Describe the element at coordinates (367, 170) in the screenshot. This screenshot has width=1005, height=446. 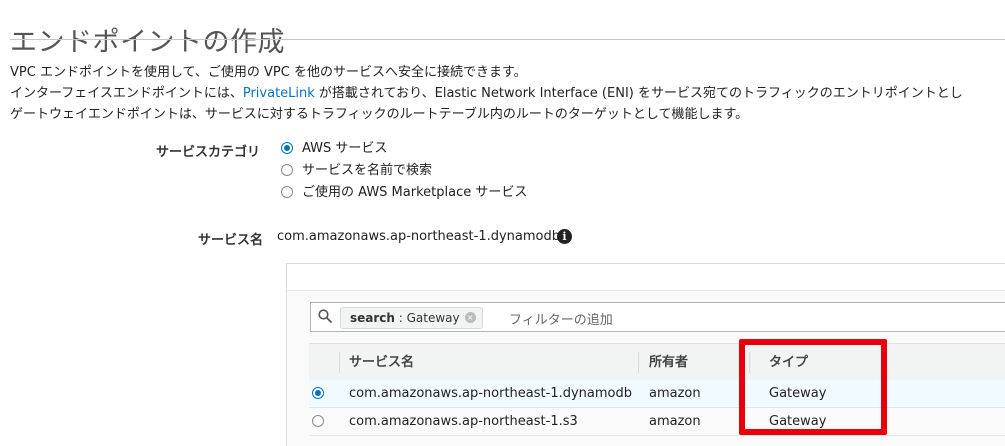
I see `option-label-find-by-name: サービスを名前で検索` at that location.